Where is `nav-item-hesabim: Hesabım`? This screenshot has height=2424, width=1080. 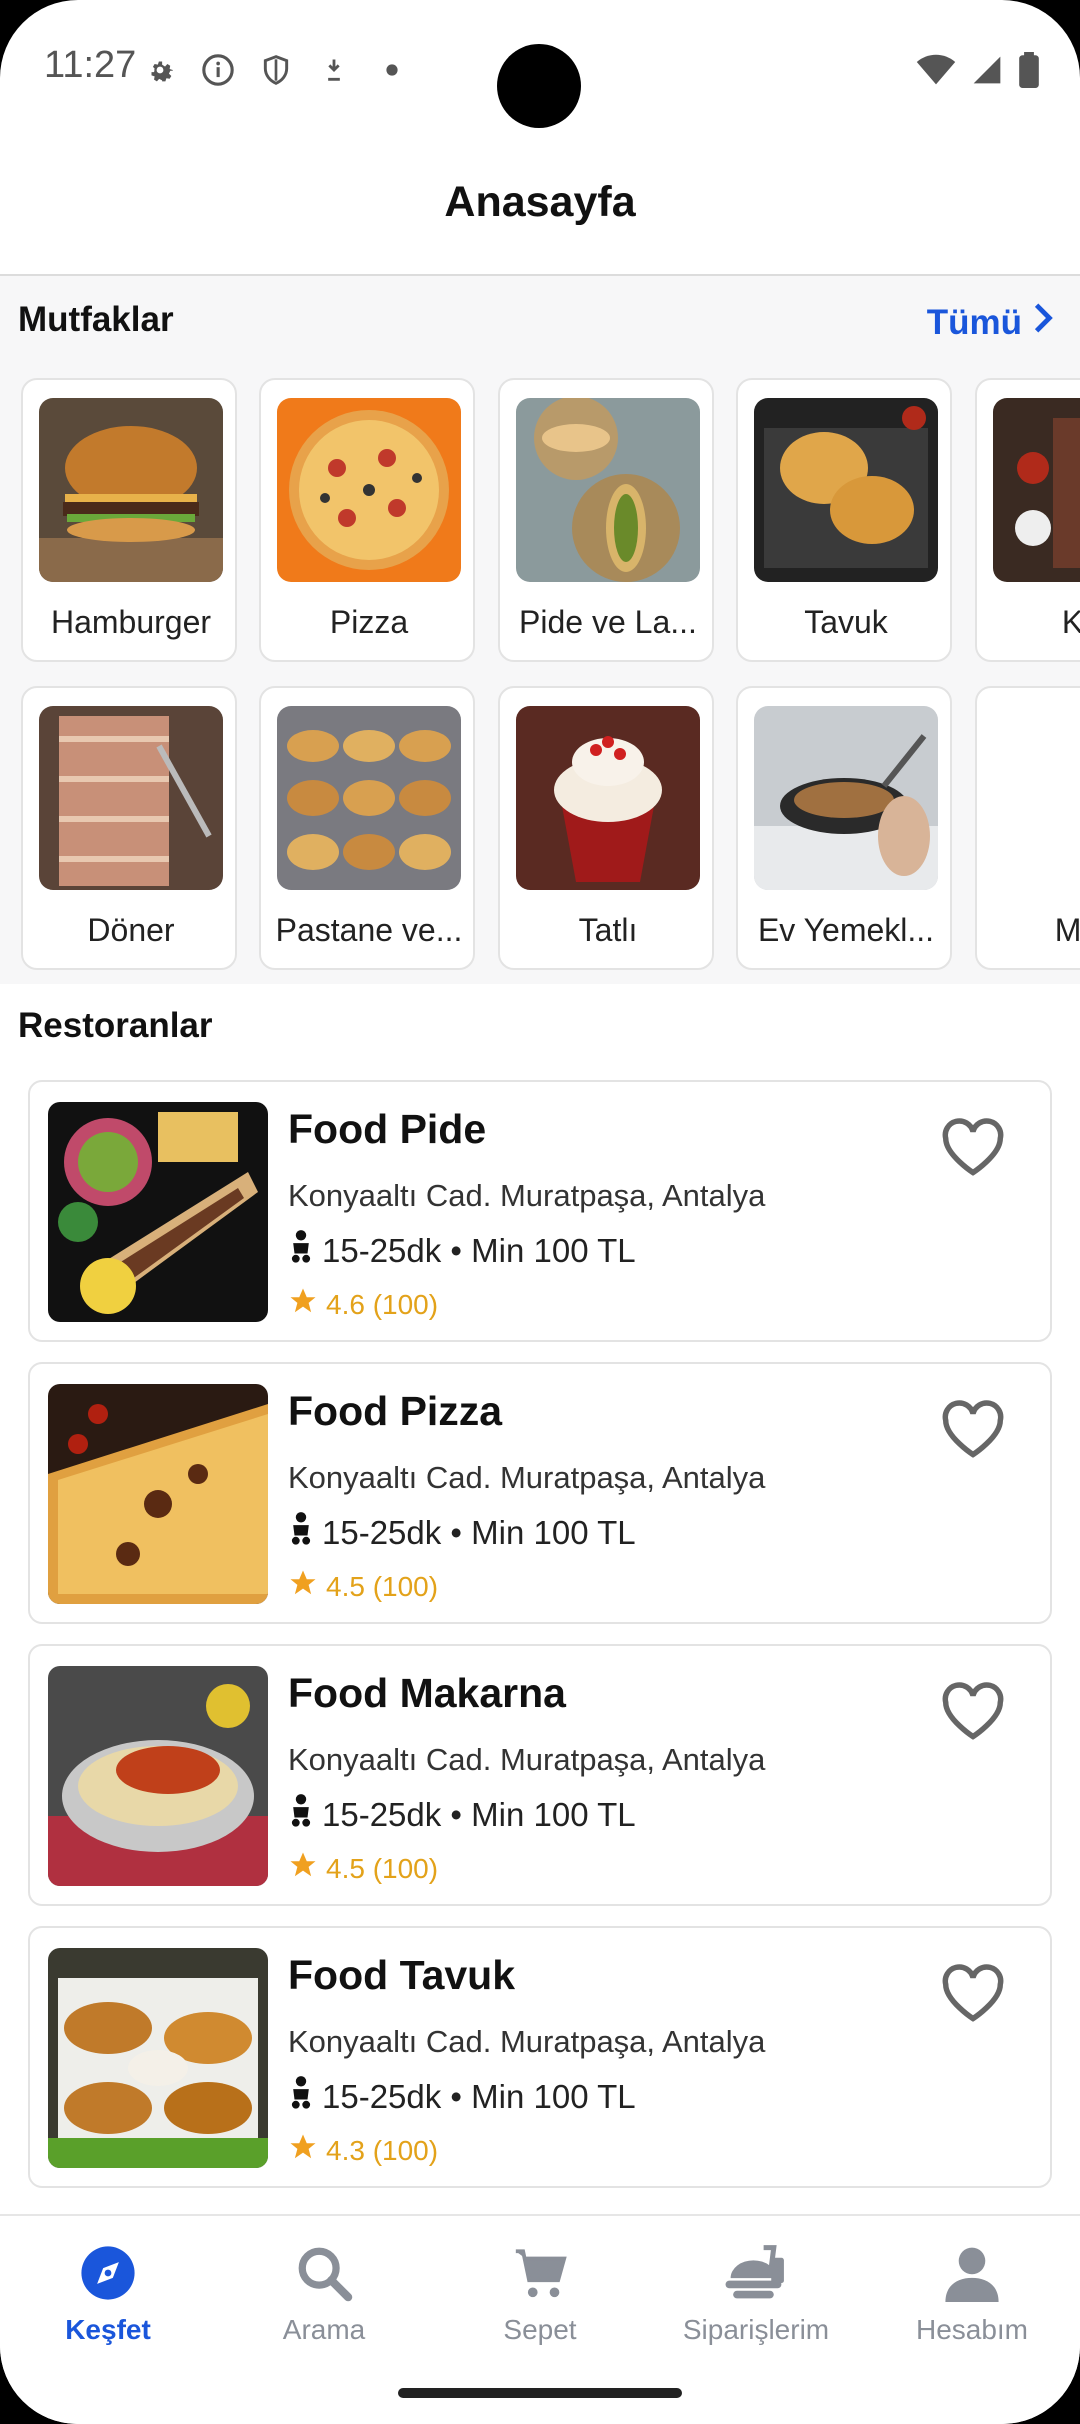 nav-item-hesabim: Hesabım is located at coordinates (972, 2303).